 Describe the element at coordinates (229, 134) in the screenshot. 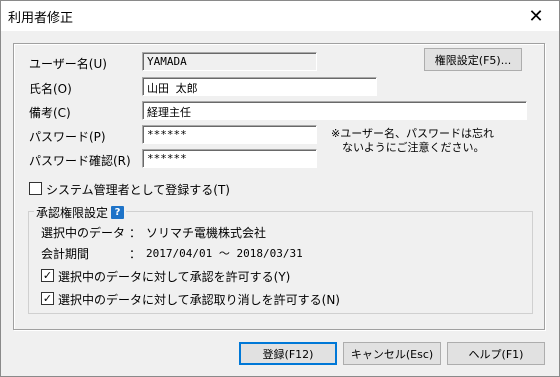

I see `password-field: ******` at that location.